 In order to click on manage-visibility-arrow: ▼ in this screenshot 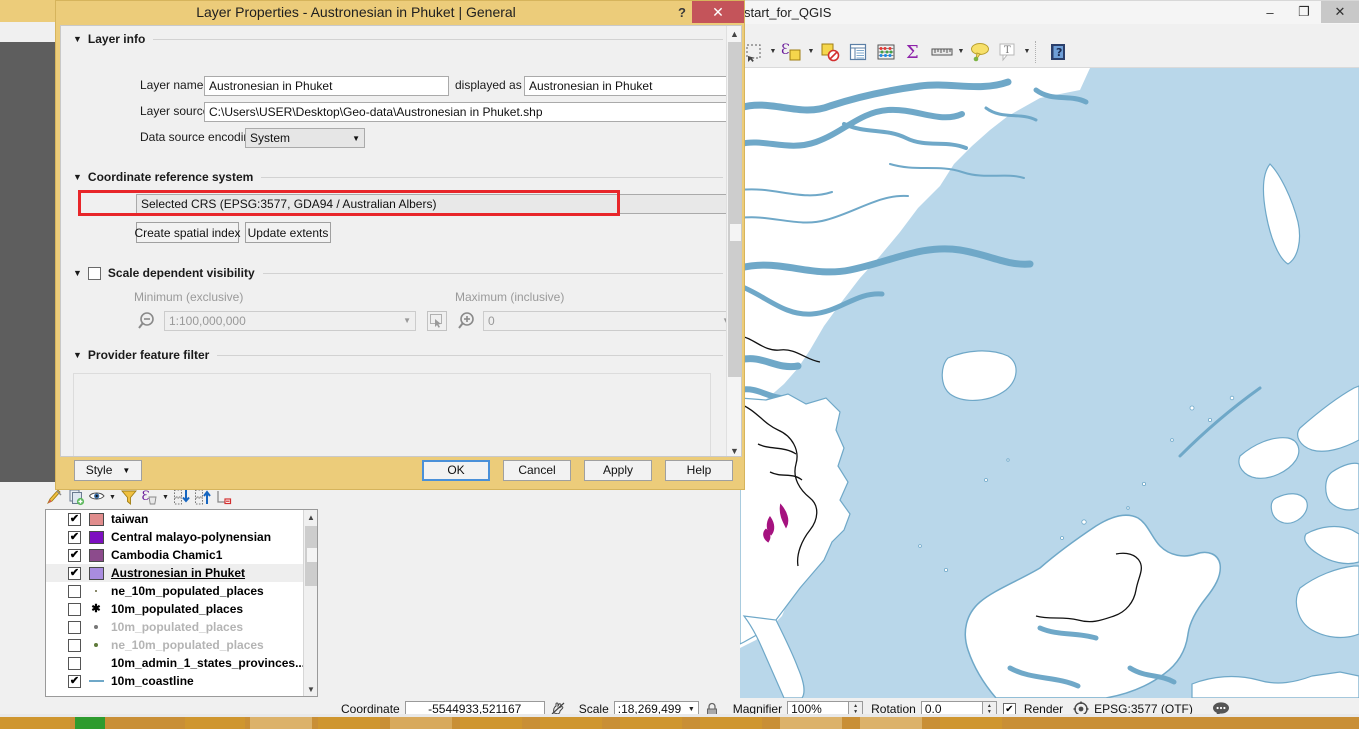, I will do `click(112, 497)`.